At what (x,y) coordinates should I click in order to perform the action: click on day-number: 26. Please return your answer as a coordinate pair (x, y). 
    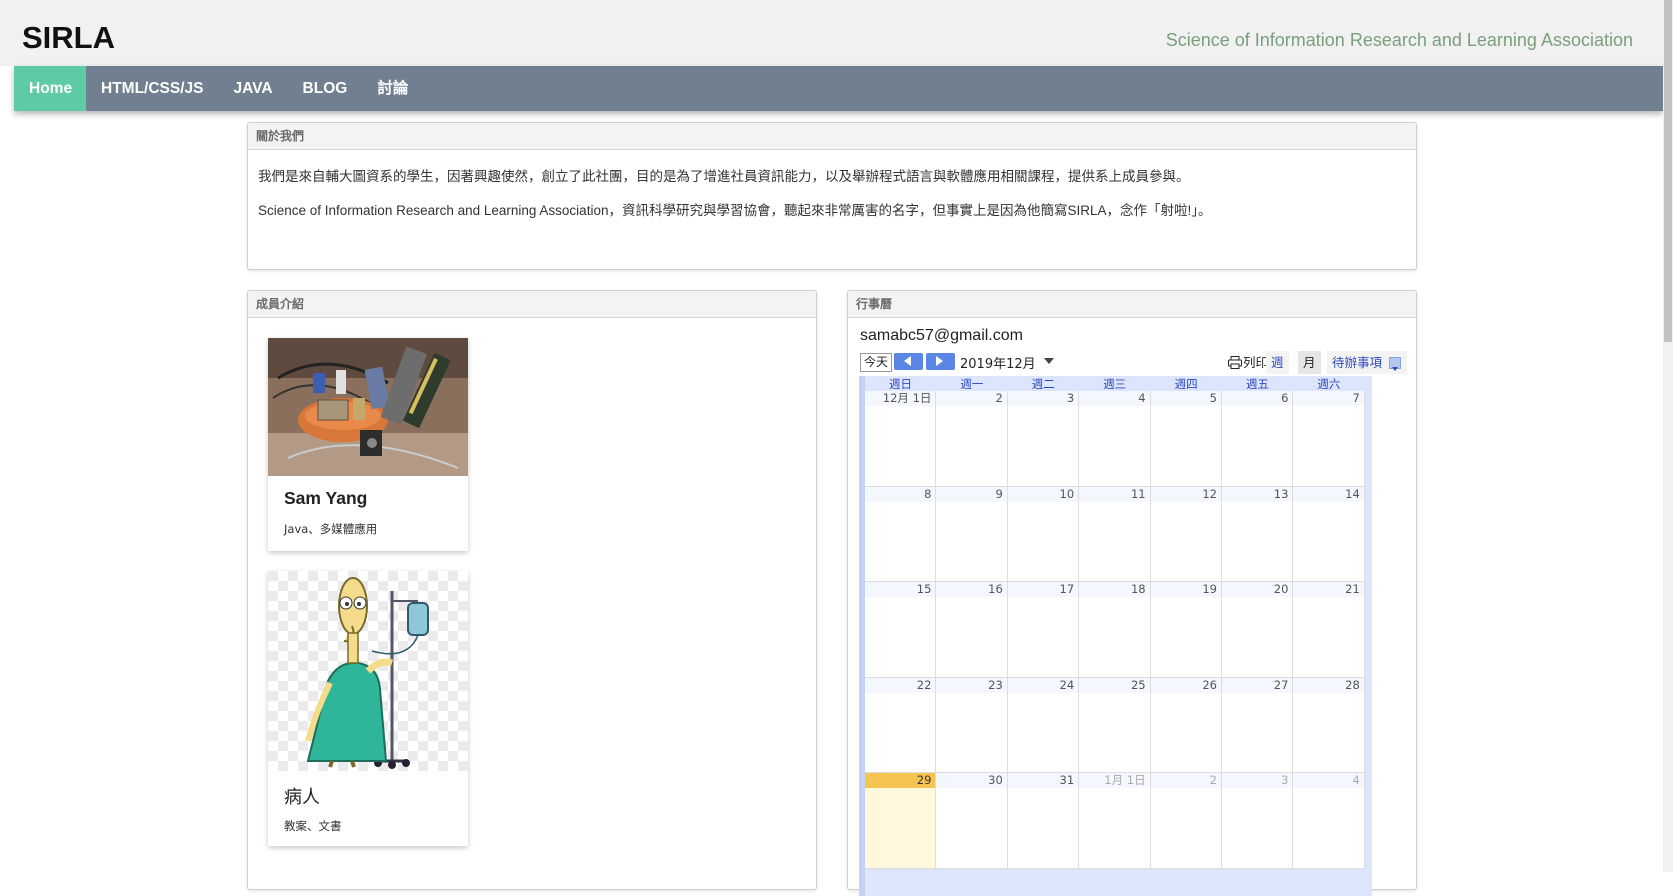
    Looking at the image, I should click on (1185, 685).